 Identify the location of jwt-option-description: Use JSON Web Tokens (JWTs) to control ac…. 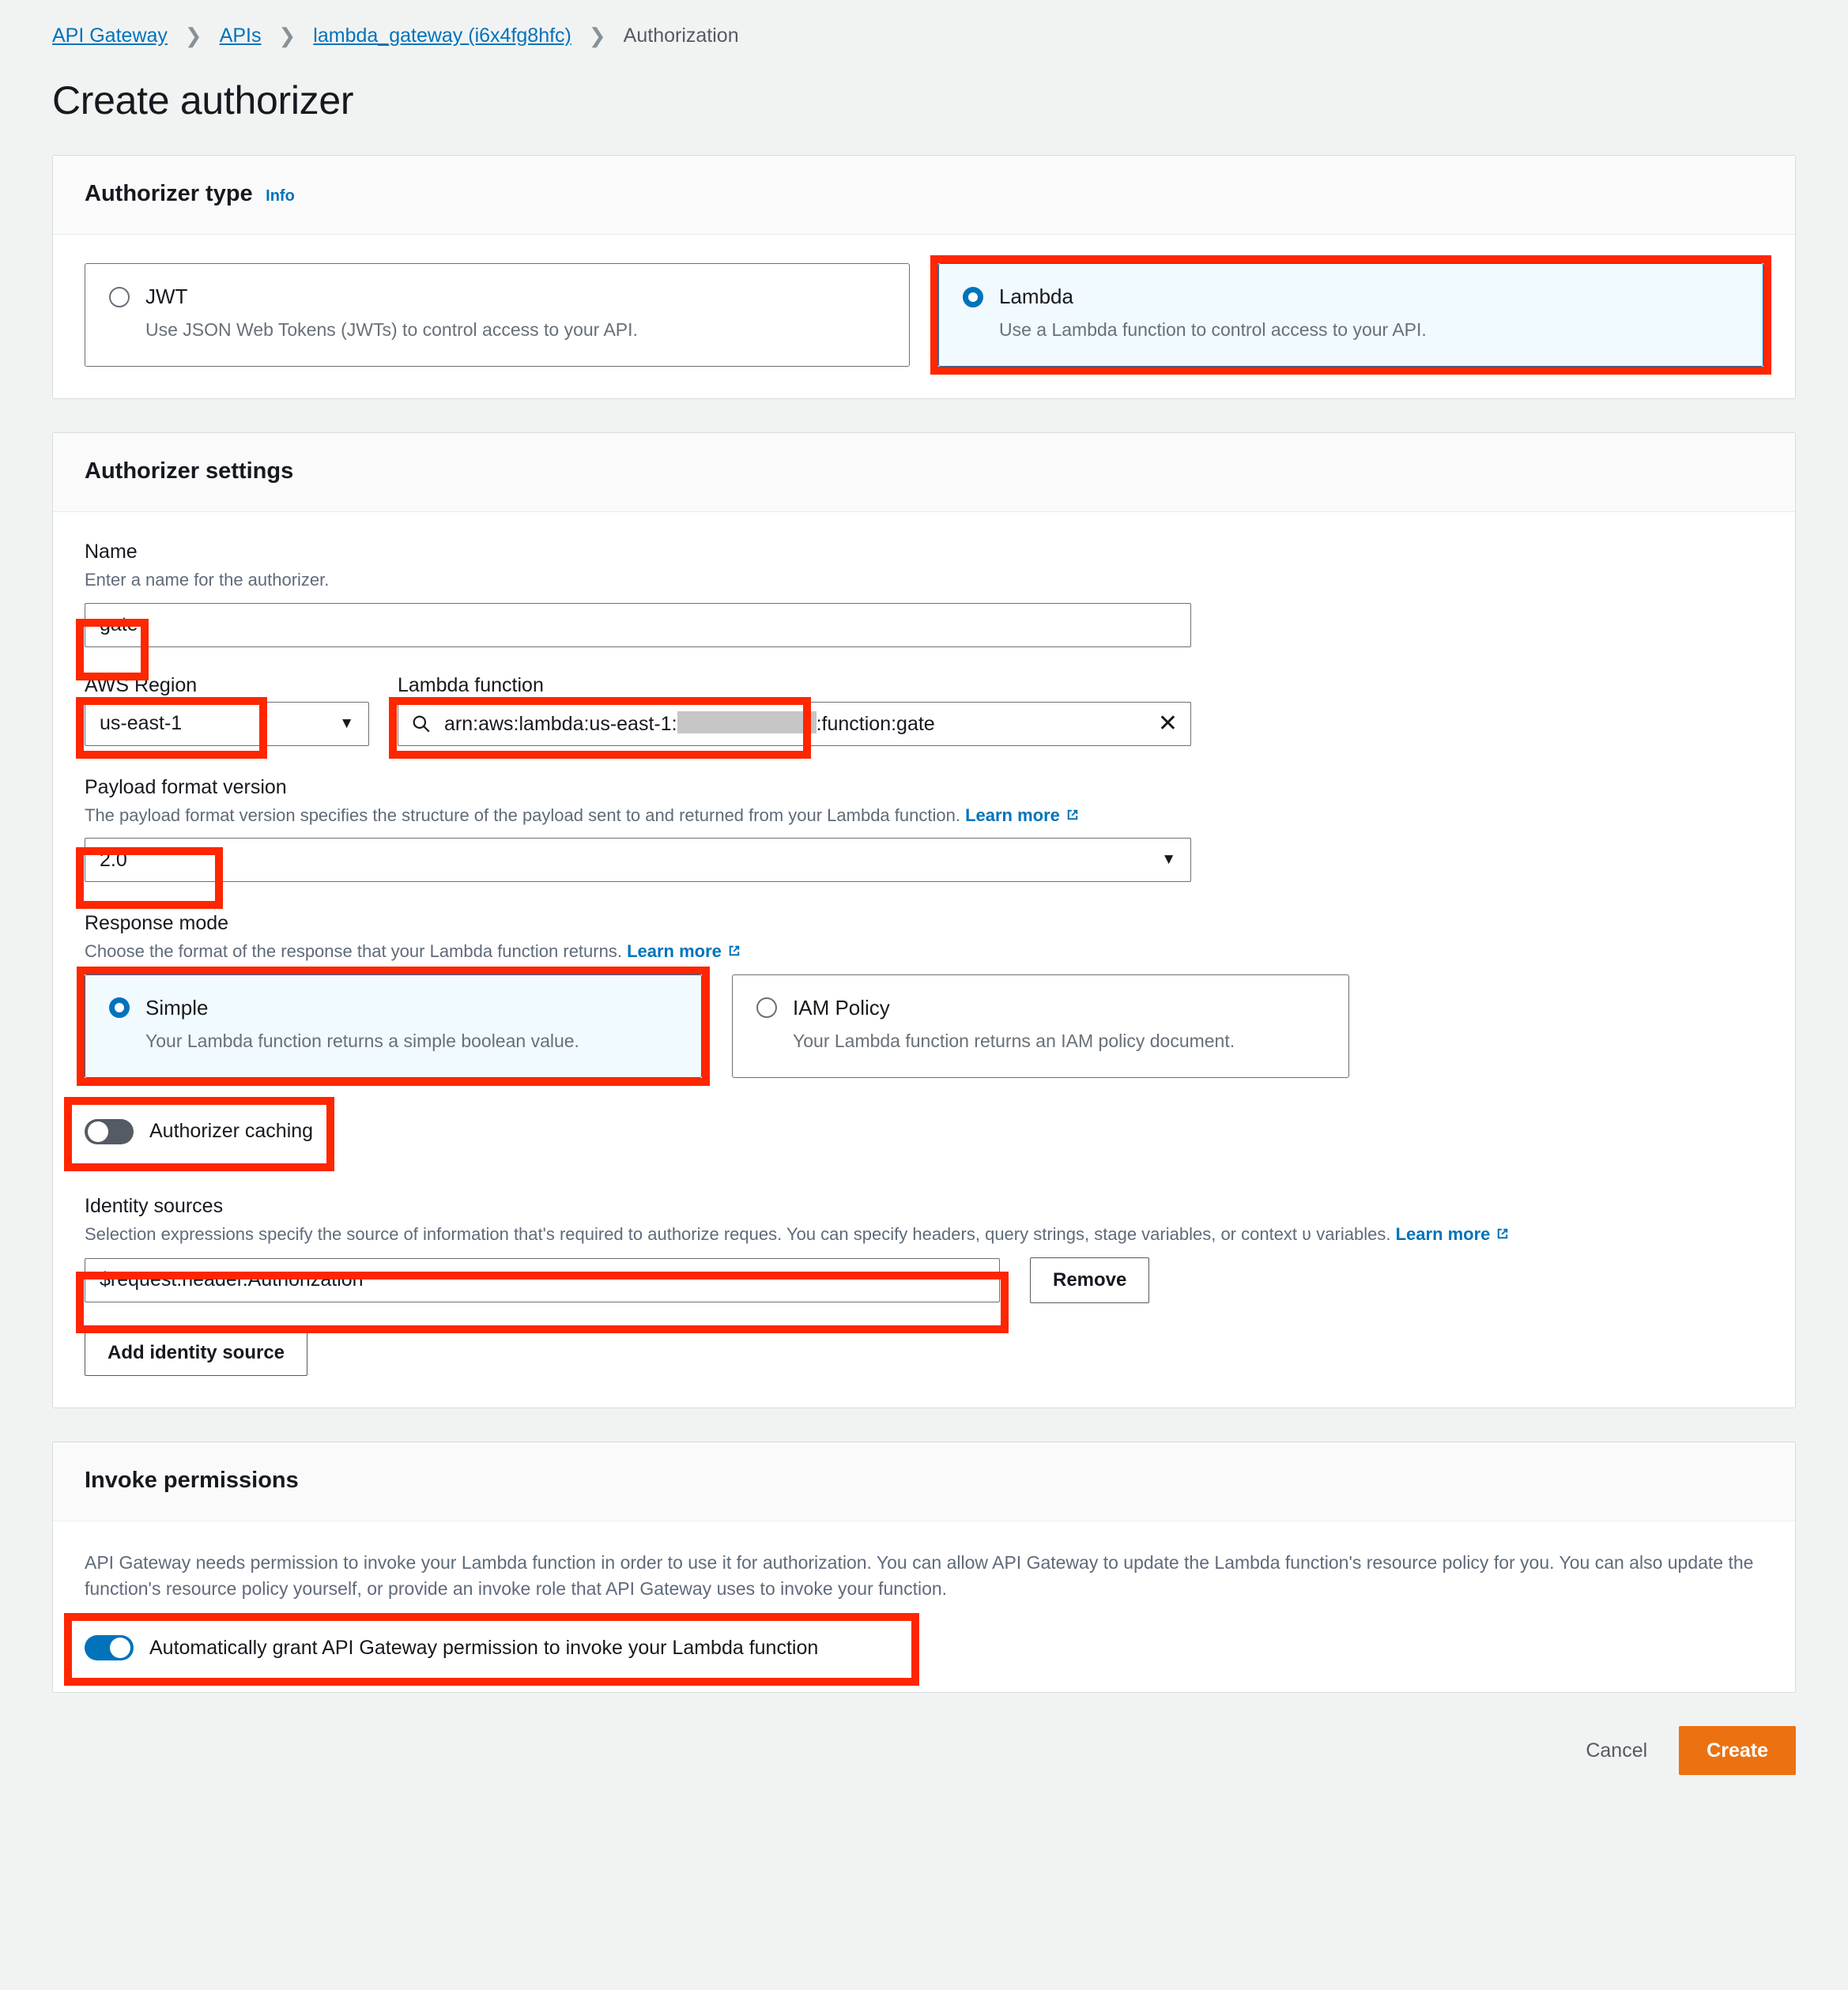
(391, 329).